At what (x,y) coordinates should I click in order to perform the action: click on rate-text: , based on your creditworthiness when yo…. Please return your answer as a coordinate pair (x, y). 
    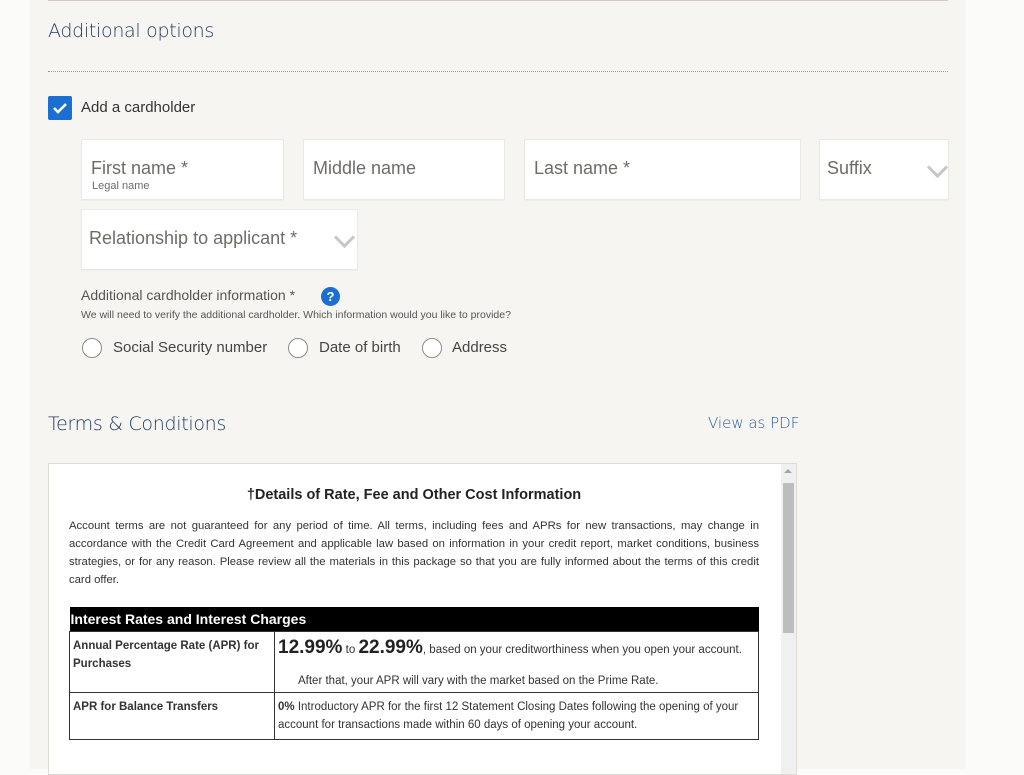
    Looking at the image, I should click on (582, 650).